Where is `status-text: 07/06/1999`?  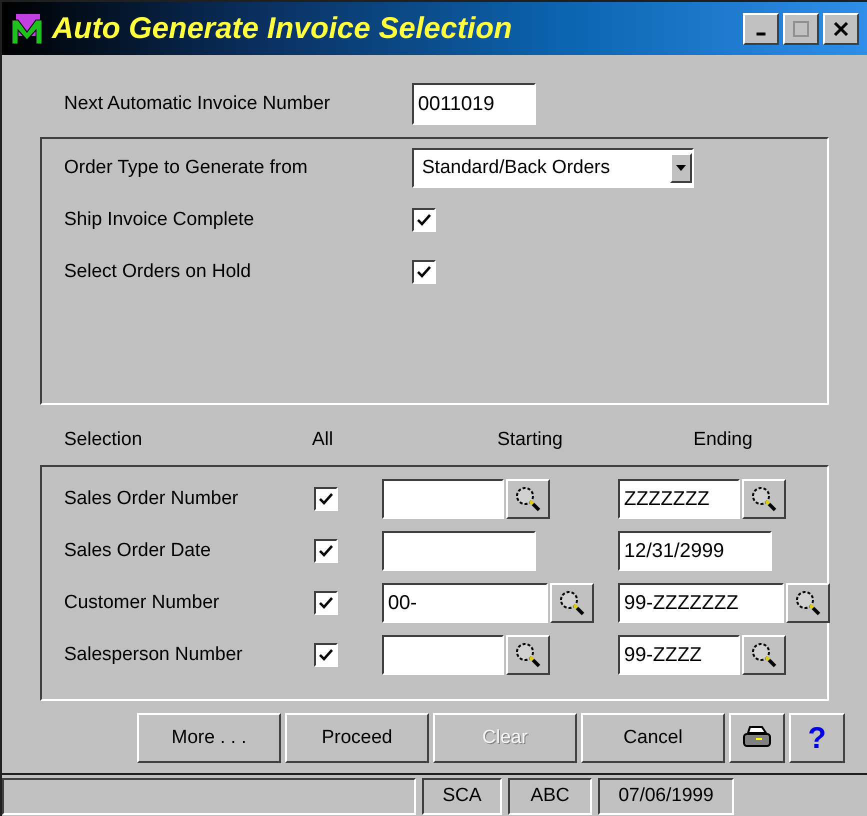
status-text: 07/06/1999 is located at coordinates (666, 796).